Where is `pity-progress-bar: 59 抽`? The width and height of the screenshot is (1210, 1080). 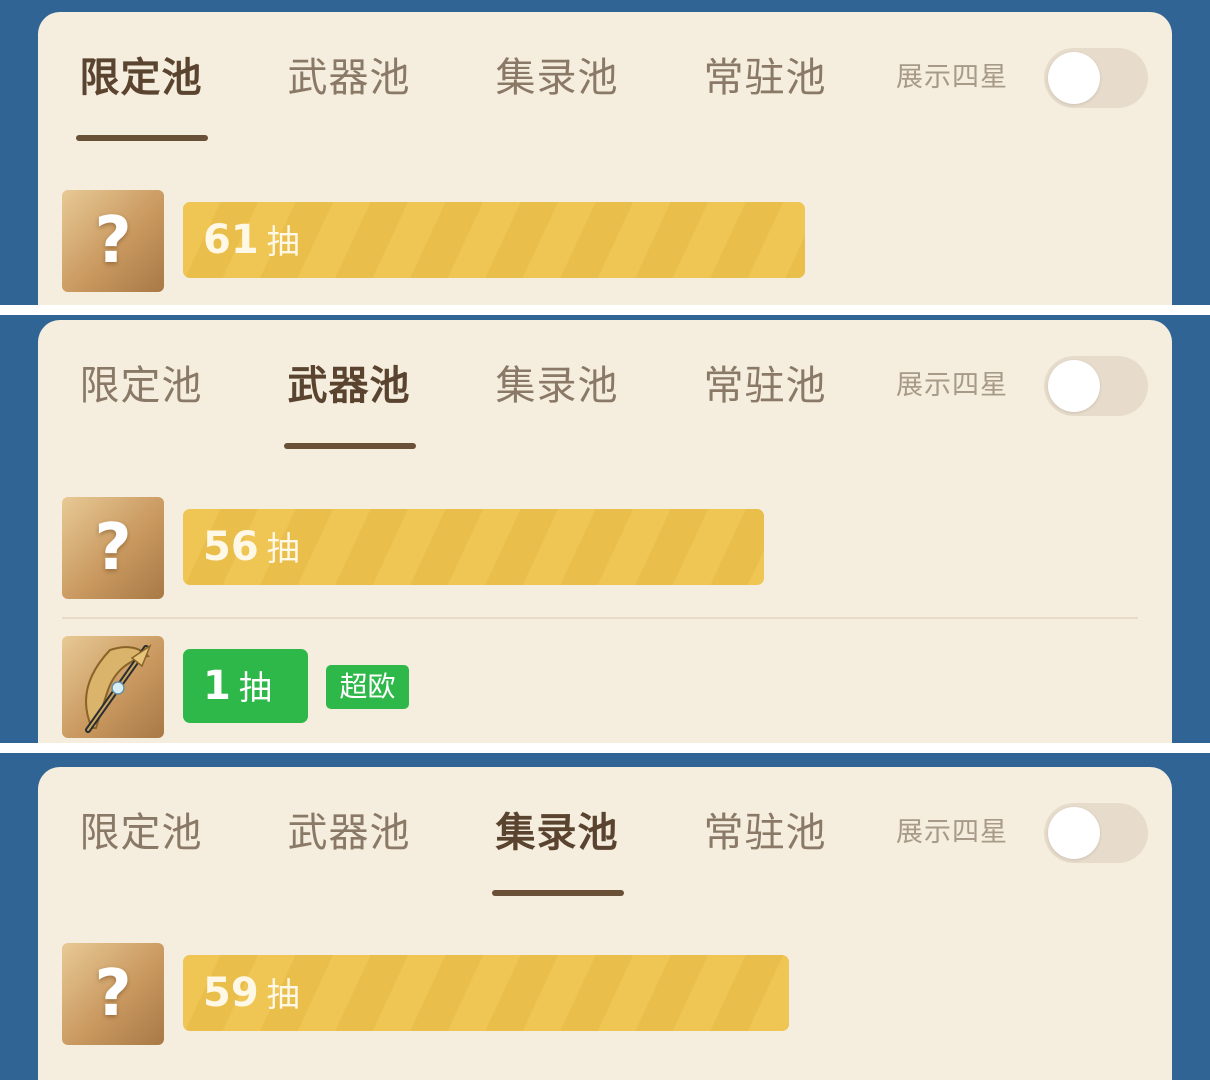 pity-progress-bar: 59 抽 is located at coordinates (486, 993).